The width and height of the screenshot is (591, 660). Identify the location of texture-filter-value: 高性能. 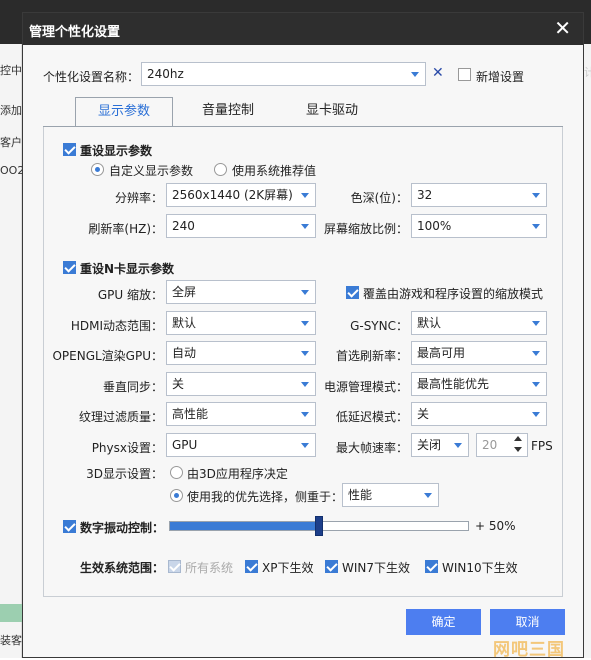
(190, 414).